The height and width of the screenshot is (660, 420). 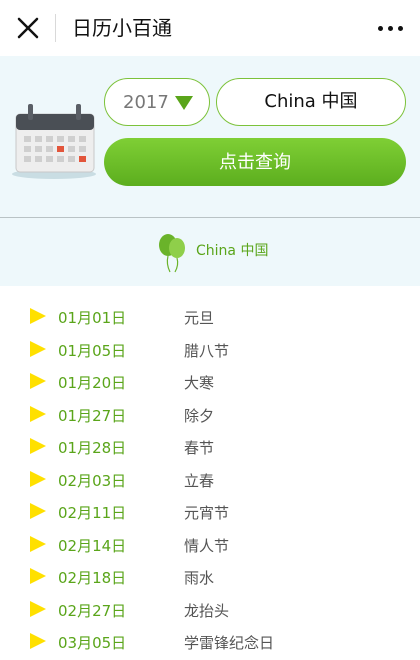 What do you see at coordinates (92, 578) in the screenshot?
I see `holiday-date: 02月18日` at bounding box center [92, 578].